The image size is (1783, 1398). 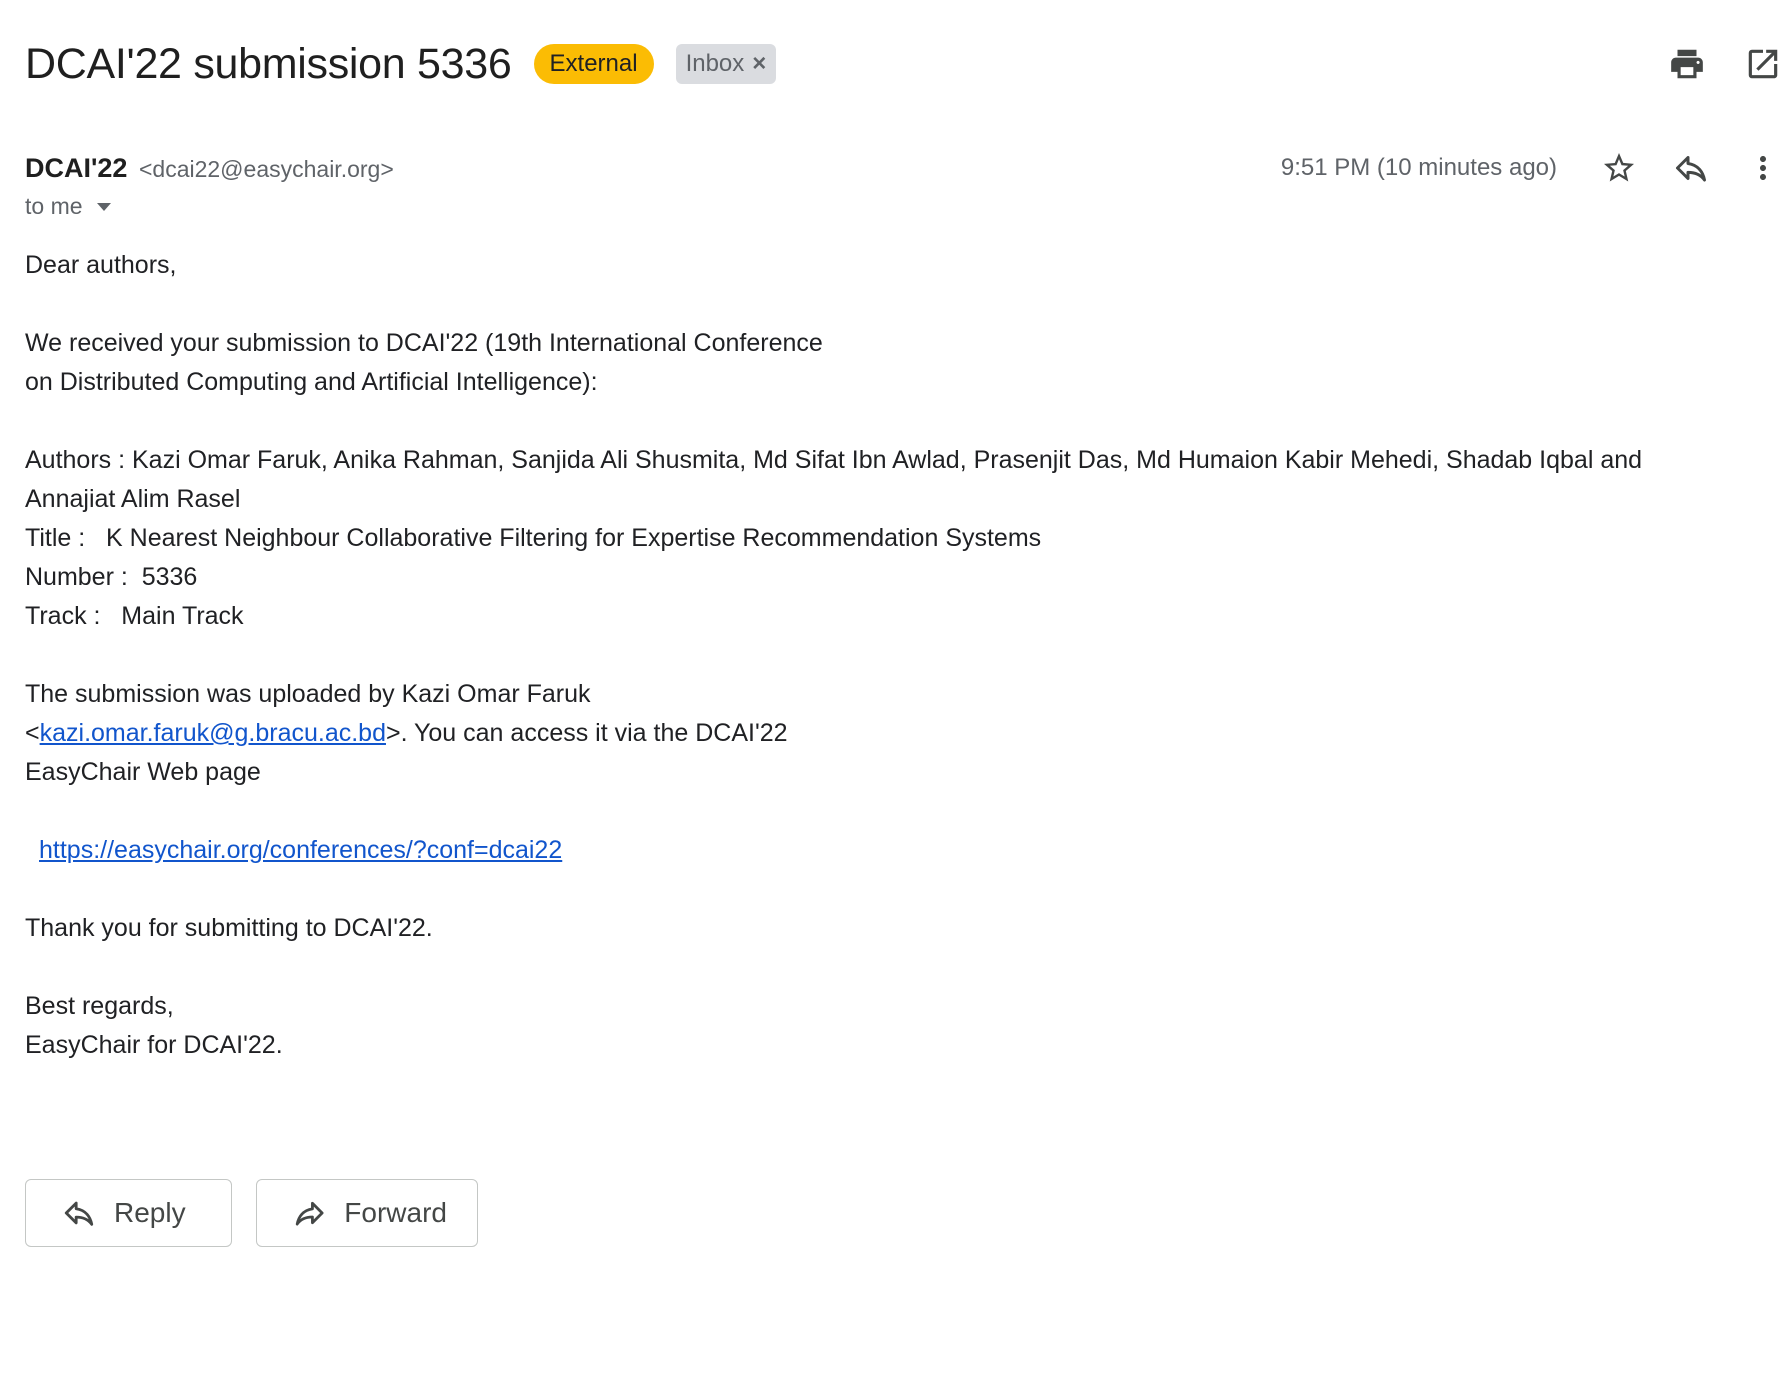 What do you see at coordinates (32, 733) in the screenshot?
I see `upload-lt: <` at bounding box center [32, 733].